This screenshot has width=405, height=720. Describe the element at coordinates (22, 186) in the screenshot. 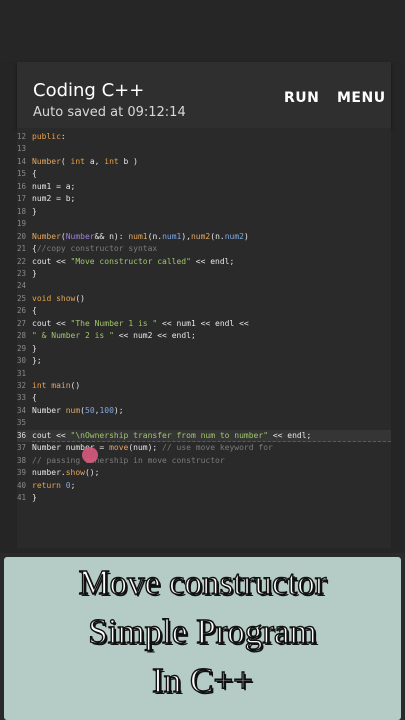

I see `line-number: 16` at that location.